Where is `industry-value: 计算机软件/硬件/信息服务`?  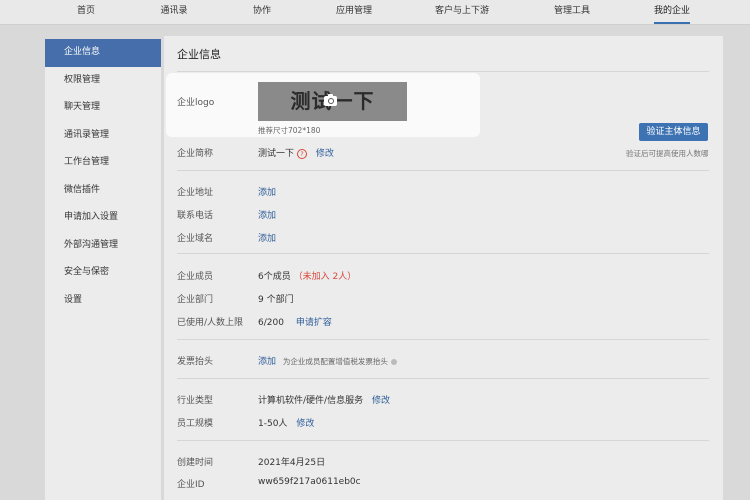 industry-value: 计算机软件/硬件/信息服务 is located at coordinates (311, 401).